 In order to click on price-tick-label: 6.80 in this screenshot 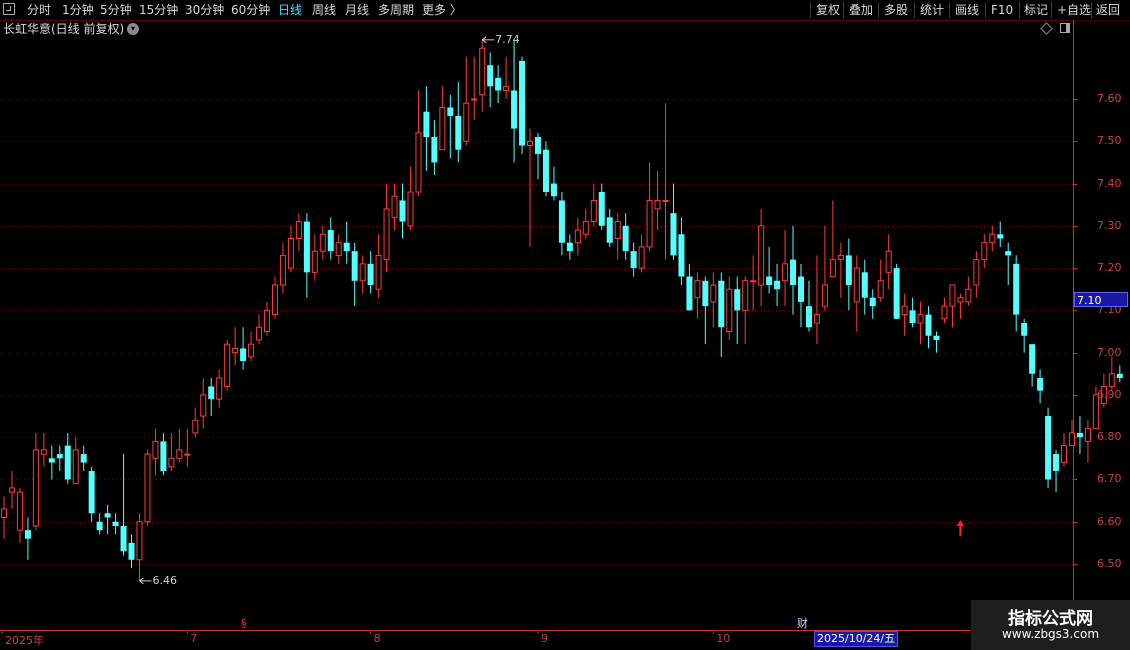, I will do `click(1109, 437)`.